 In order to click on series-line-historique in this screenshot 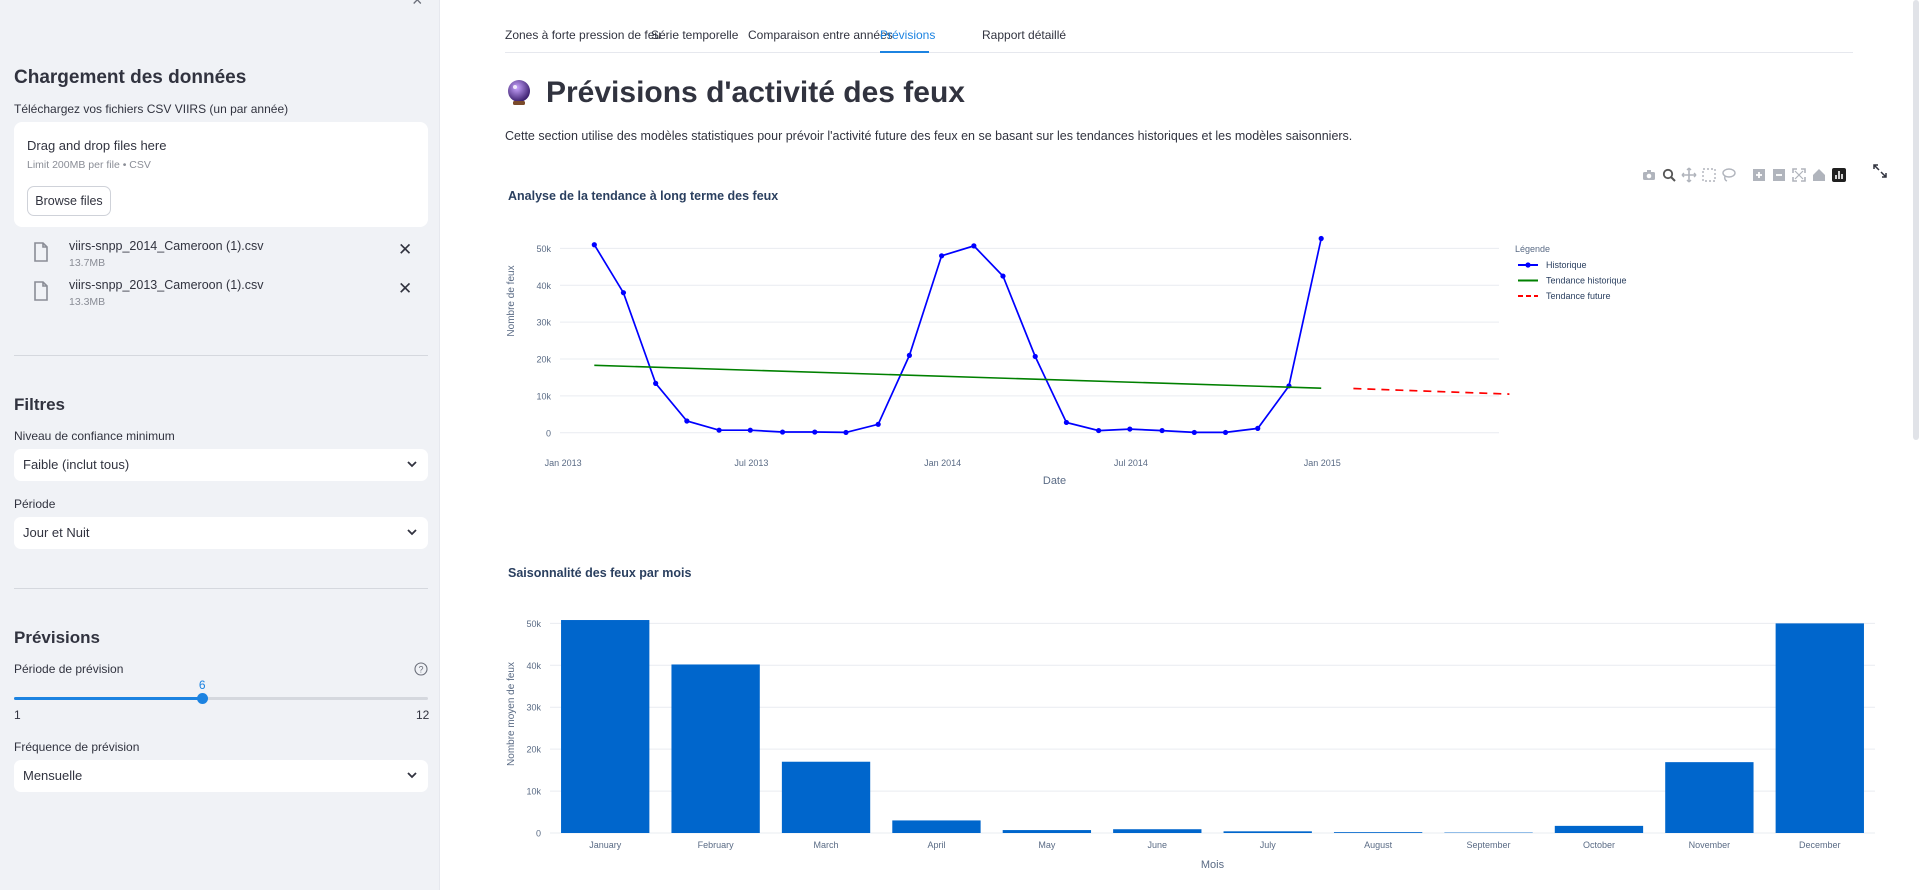, I will do `click(958, 336)`.